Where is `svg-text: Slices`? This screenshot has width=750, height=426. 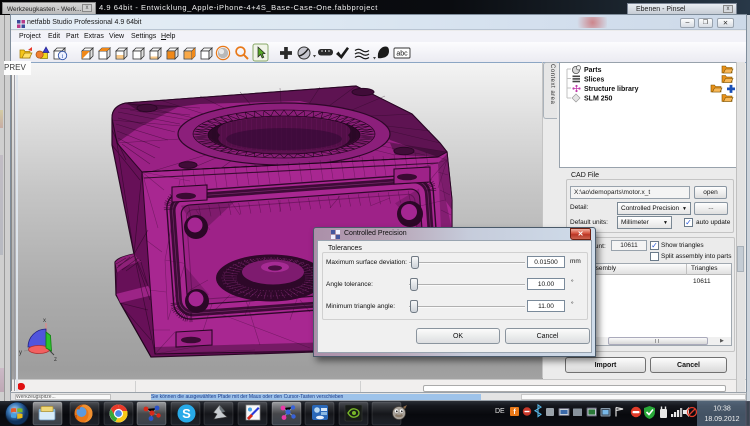 svg-text: Slices is located at coordinates (594, 80).